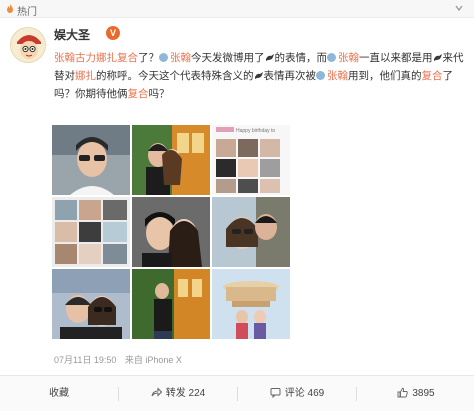 This screenshot has width=474, height=411. What do you see at coordinates (290, 76) in the screenshot?
I see `post-text-segment: 表情再次被` at bounding box center [290, 76].